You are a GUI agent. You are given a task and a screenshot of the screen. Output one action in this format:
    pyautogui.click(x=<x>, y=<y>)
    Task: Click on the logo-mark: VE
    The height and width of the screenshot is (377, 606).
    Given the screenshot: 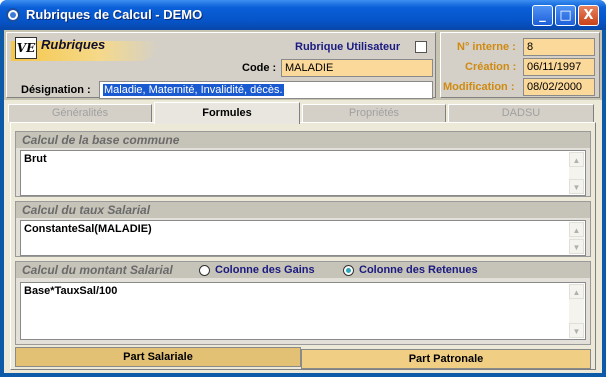 What is the action you would take?
    pyautogui.click(x=26, y=48)
    